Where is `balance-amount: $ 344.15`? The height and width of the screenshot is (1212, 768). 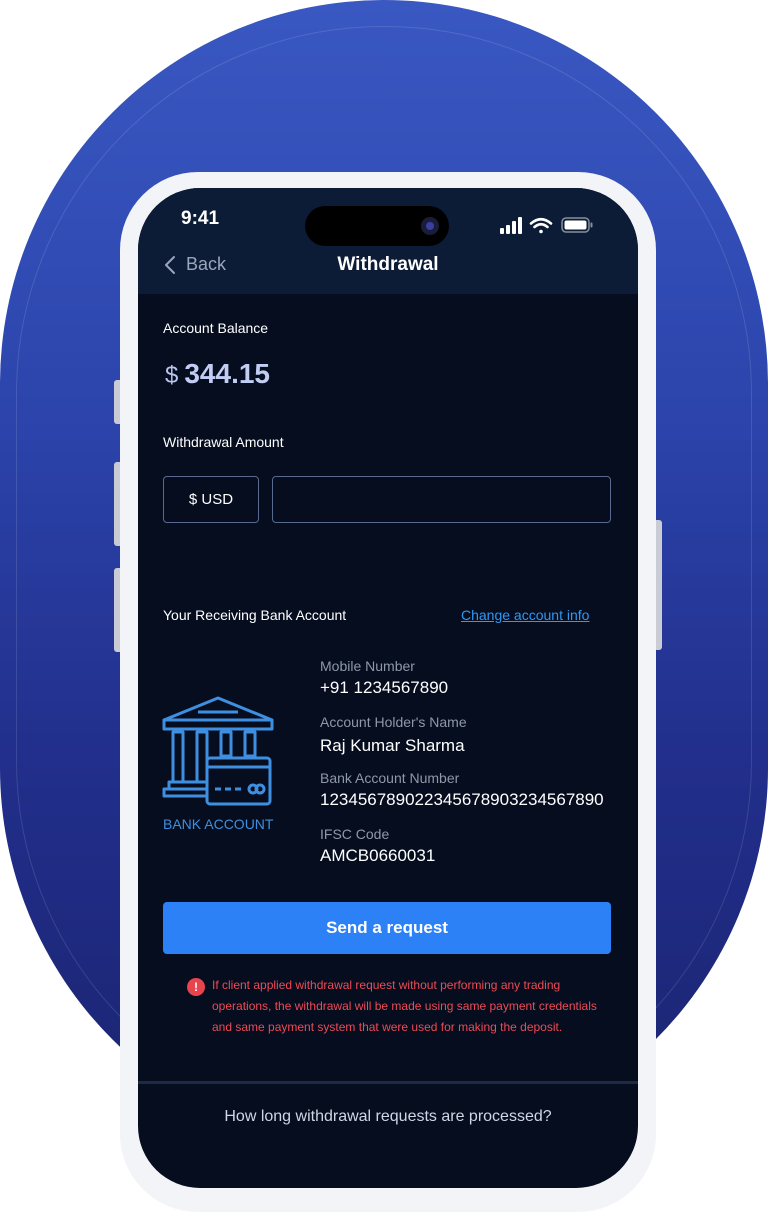 balance-amount: $ 344.15 is located at coordinates (217, 374).